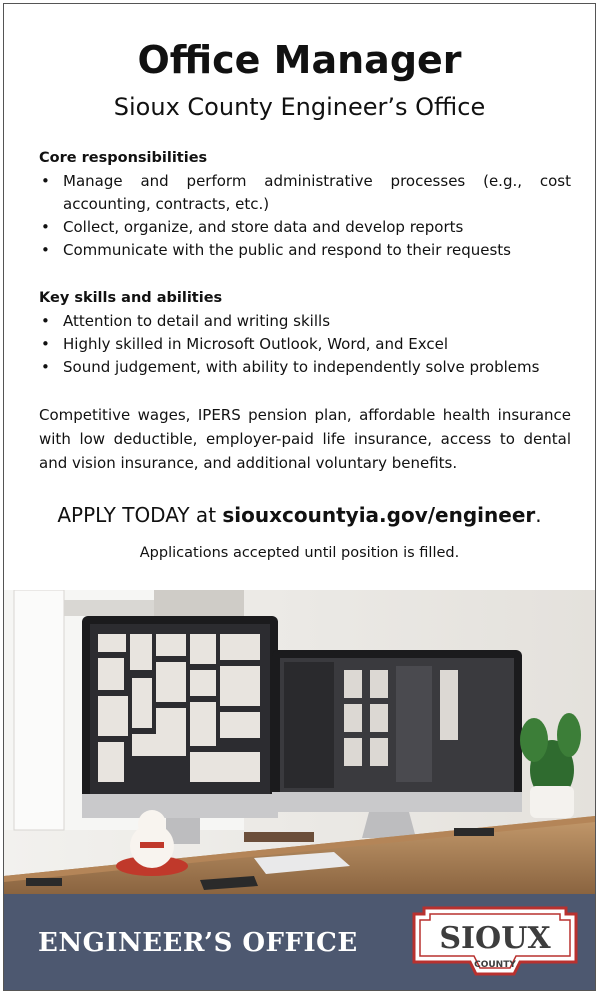  I want to click on page-subtitle: Sioux County Engineer’s Office, so click(299, 107).